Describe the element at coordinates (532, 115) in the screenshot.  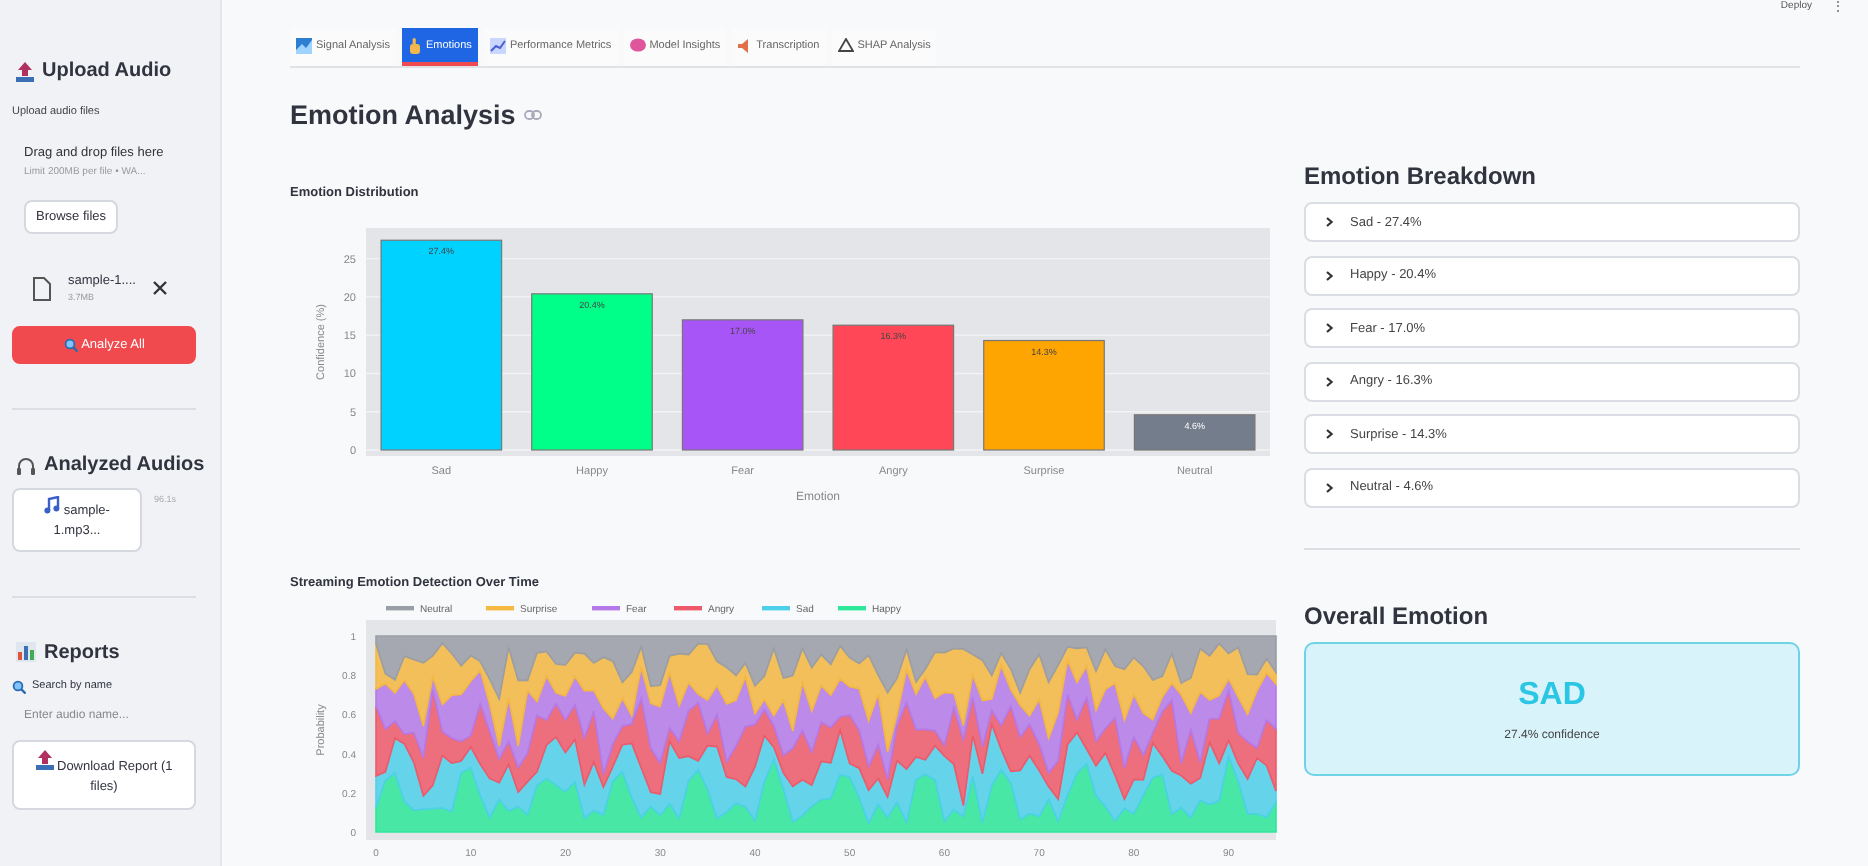
I see `link-icon` at that location.